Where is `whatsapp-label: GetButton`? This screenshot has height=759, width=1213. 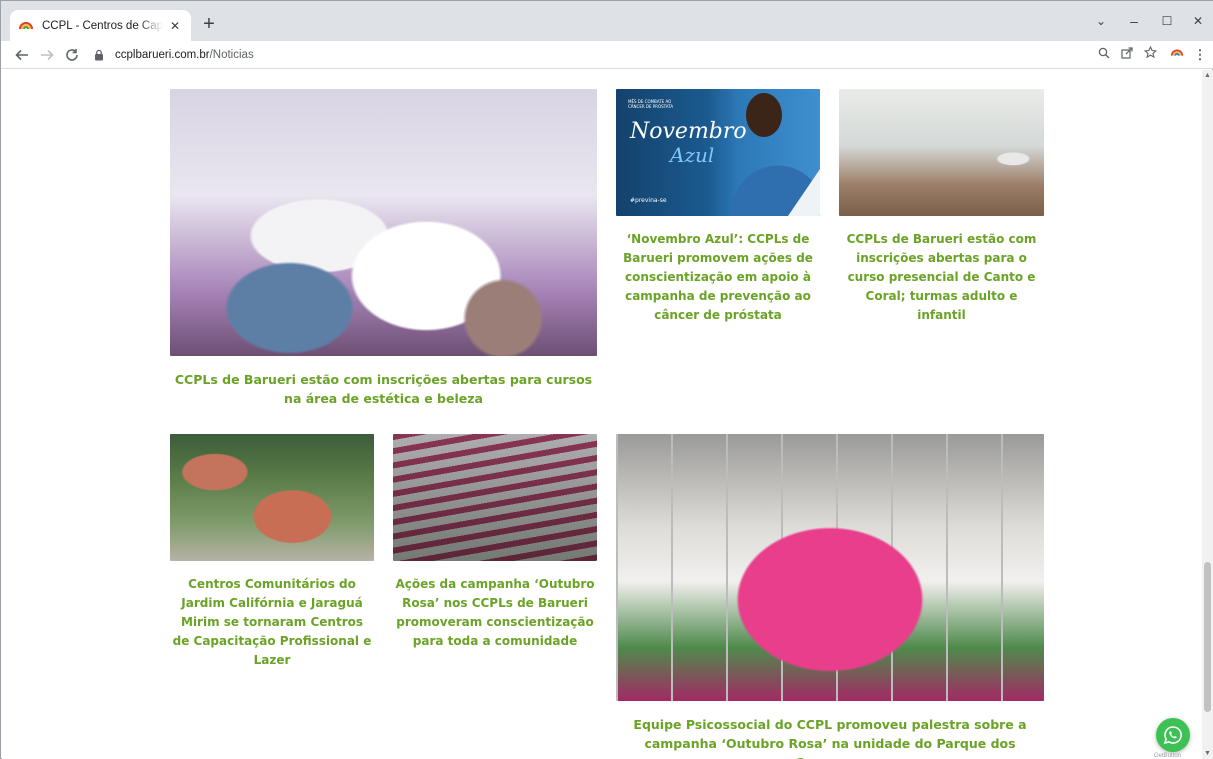
whatsapp-label: GetButton is located at coordinates (1168, 756).